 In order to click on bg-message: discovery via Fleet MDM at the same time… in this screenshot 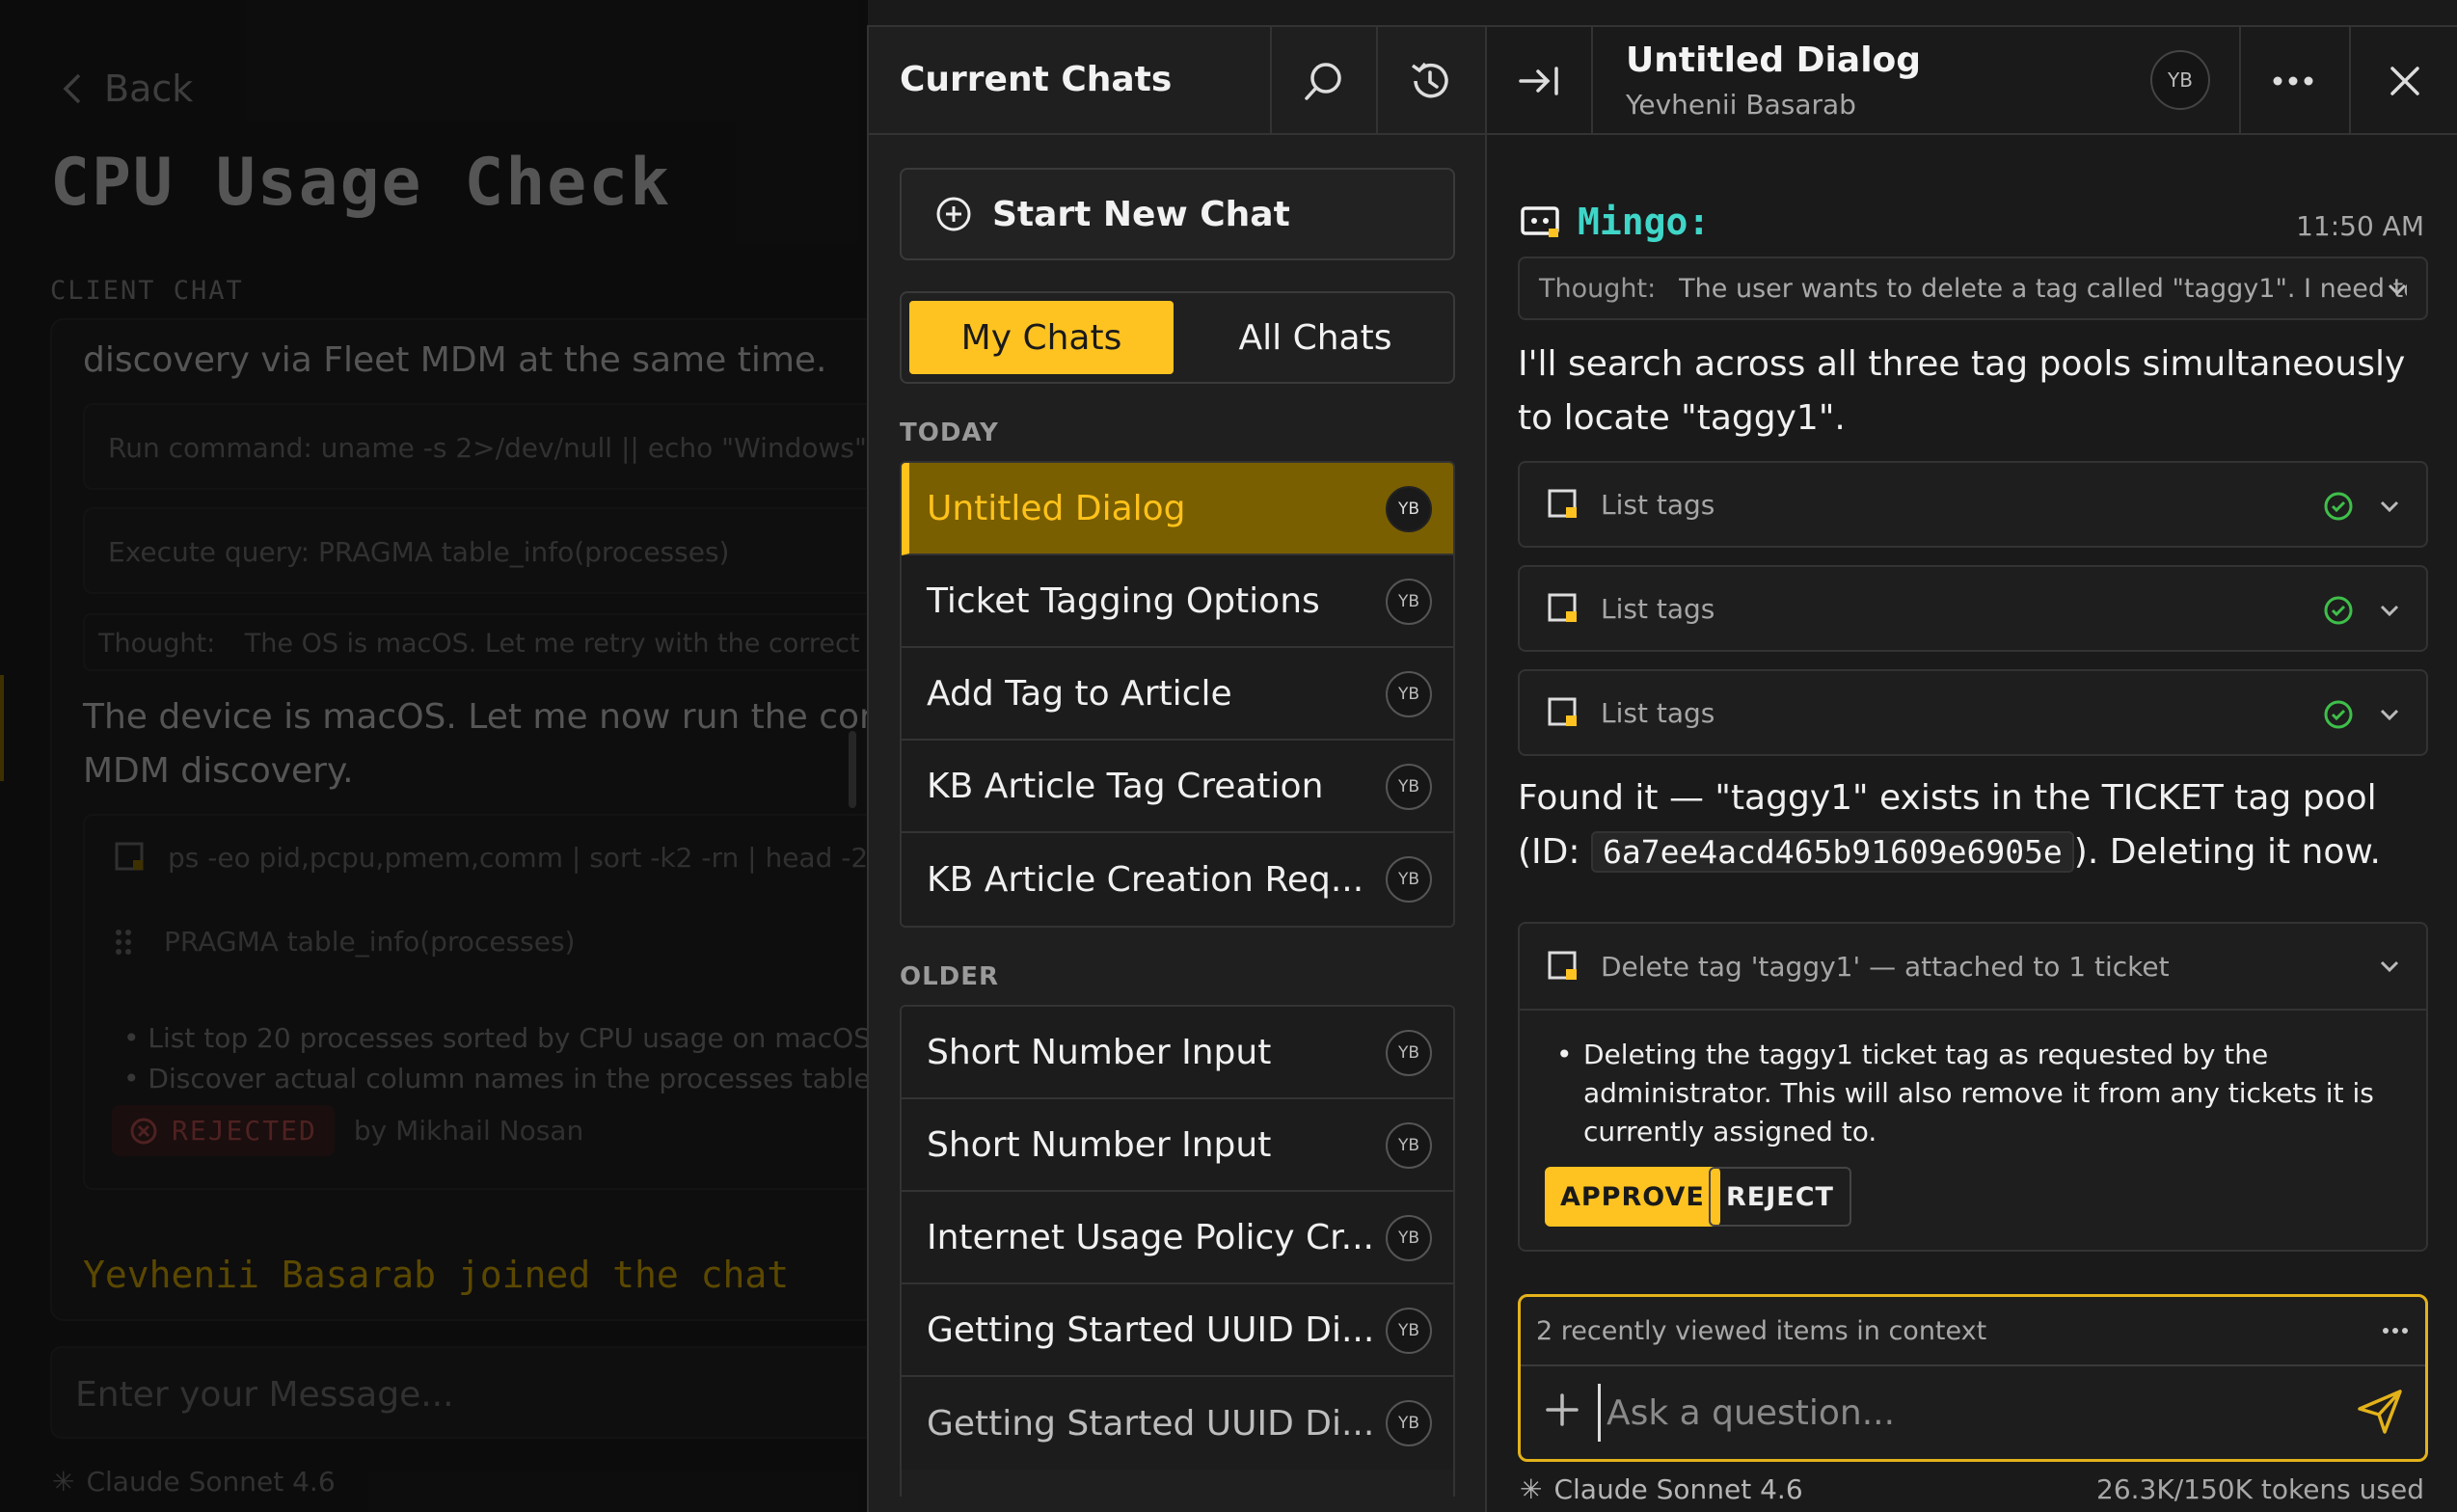, I will do `click(455, 360)`.